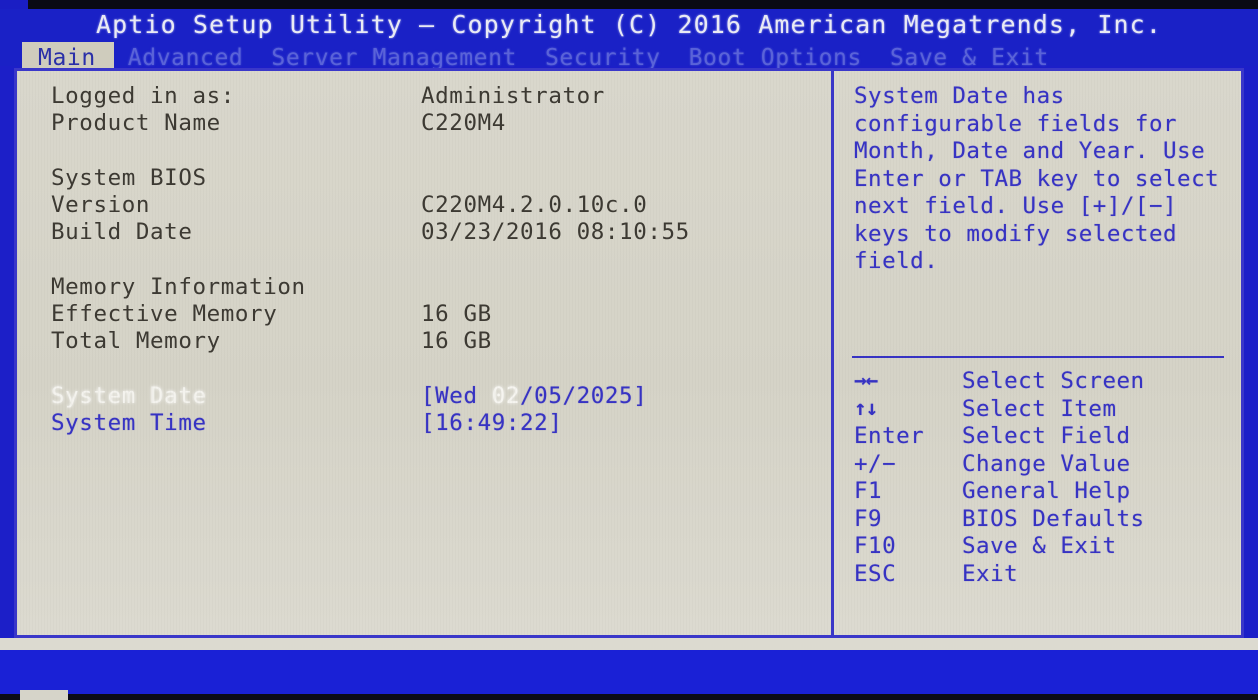 The height and width of the screenshot is (700, 1258). I want to click on date-prefix: [Wed, so click(456, 396).